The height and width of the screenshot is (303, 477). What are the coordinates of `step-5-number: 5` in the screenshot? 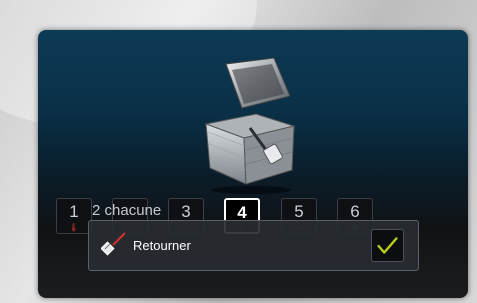 It's located at (299, 211).